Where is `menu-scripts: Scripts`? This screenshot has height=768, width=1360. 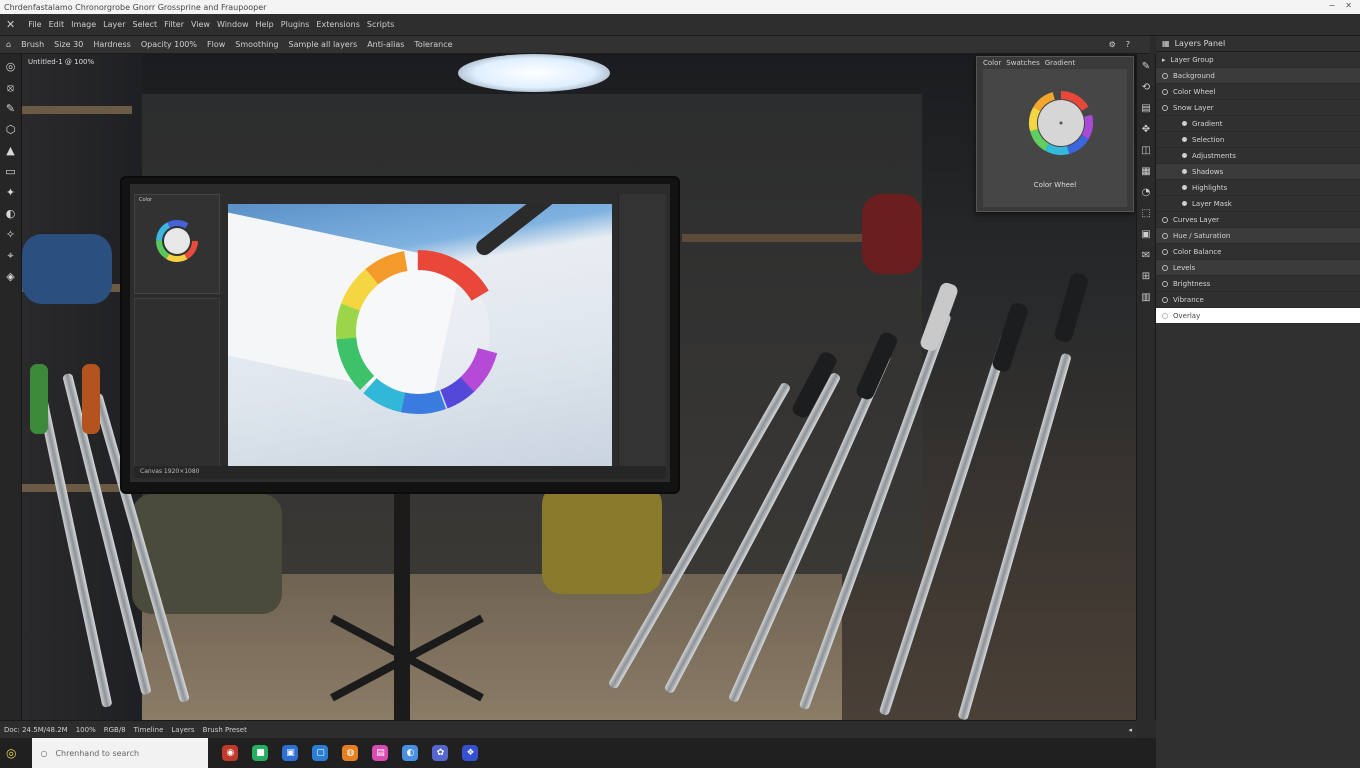 menu-scripts: Scripts is located at coordinates (380, 24).